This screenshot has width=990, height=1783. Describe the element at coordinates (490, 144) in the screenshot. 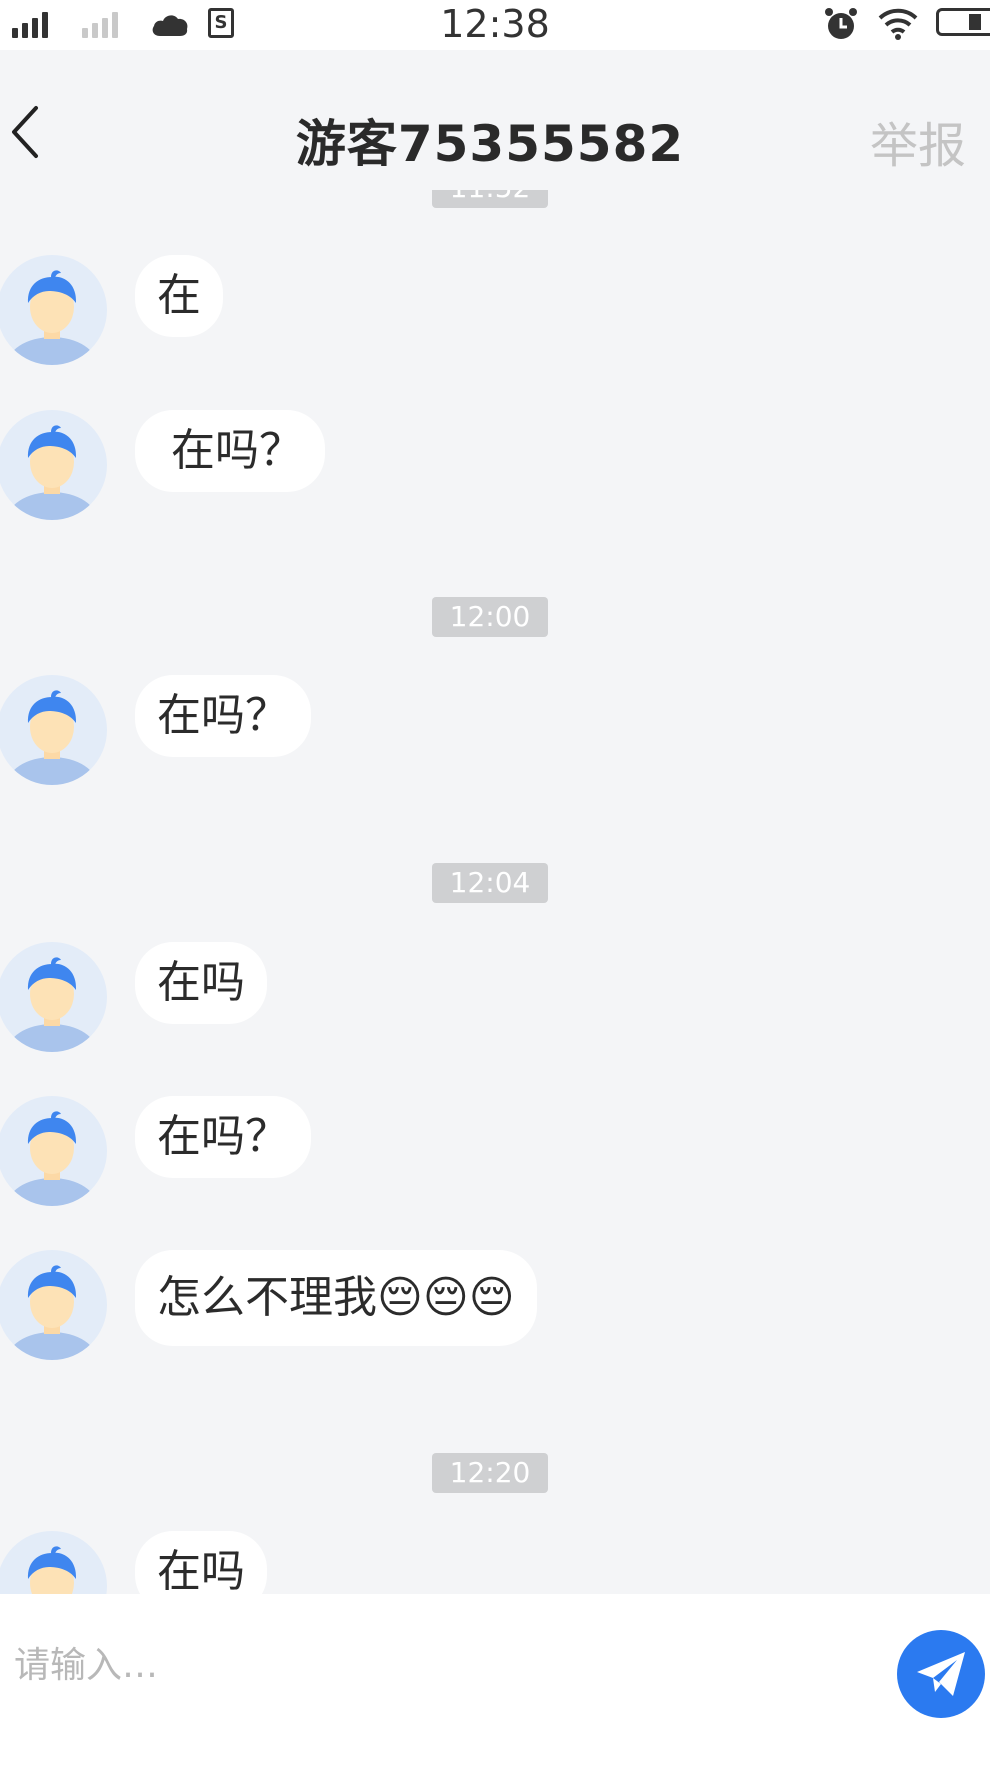

I see `page-title: 游客75355582` at that location.